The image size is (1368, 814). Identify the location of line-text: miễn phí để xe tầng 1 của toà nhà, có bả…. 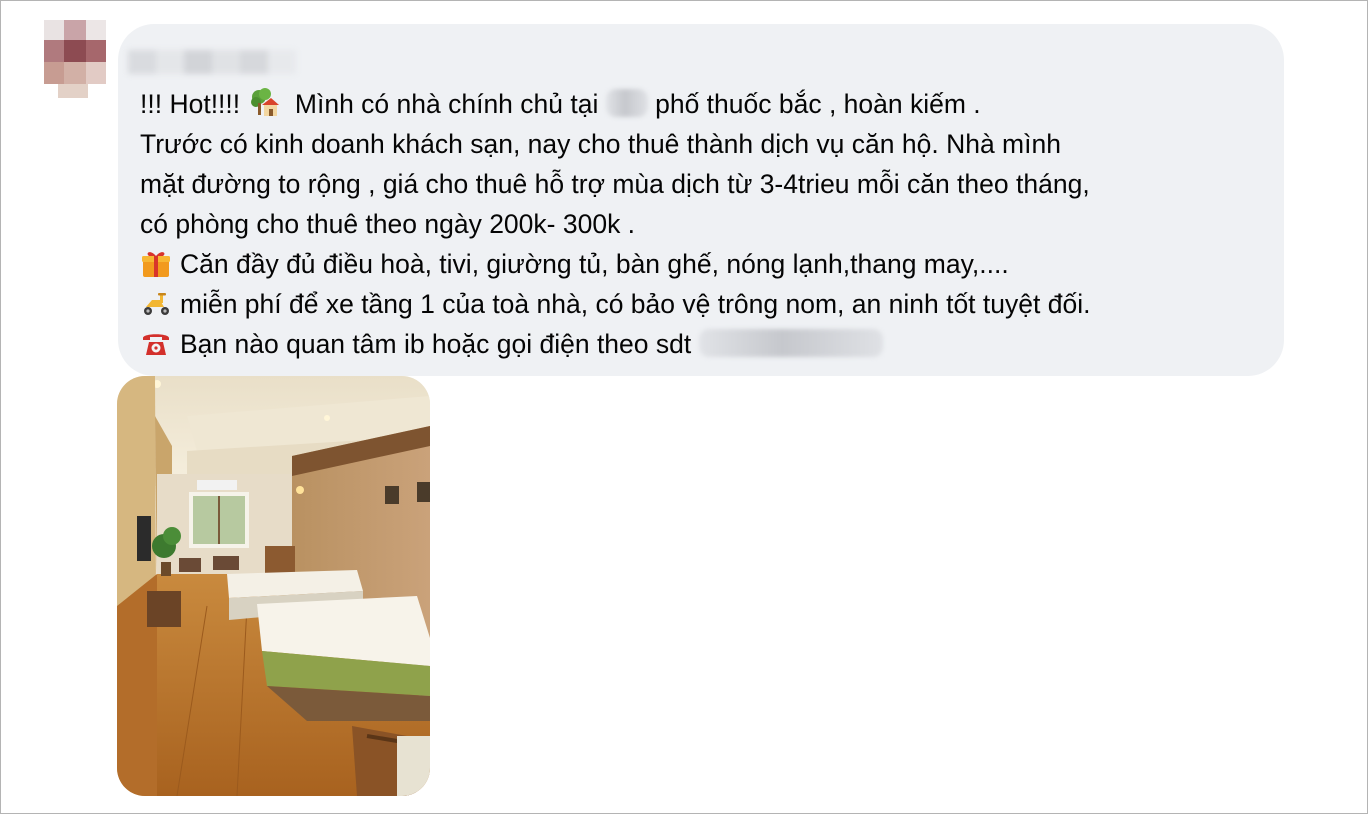
(635, 304).